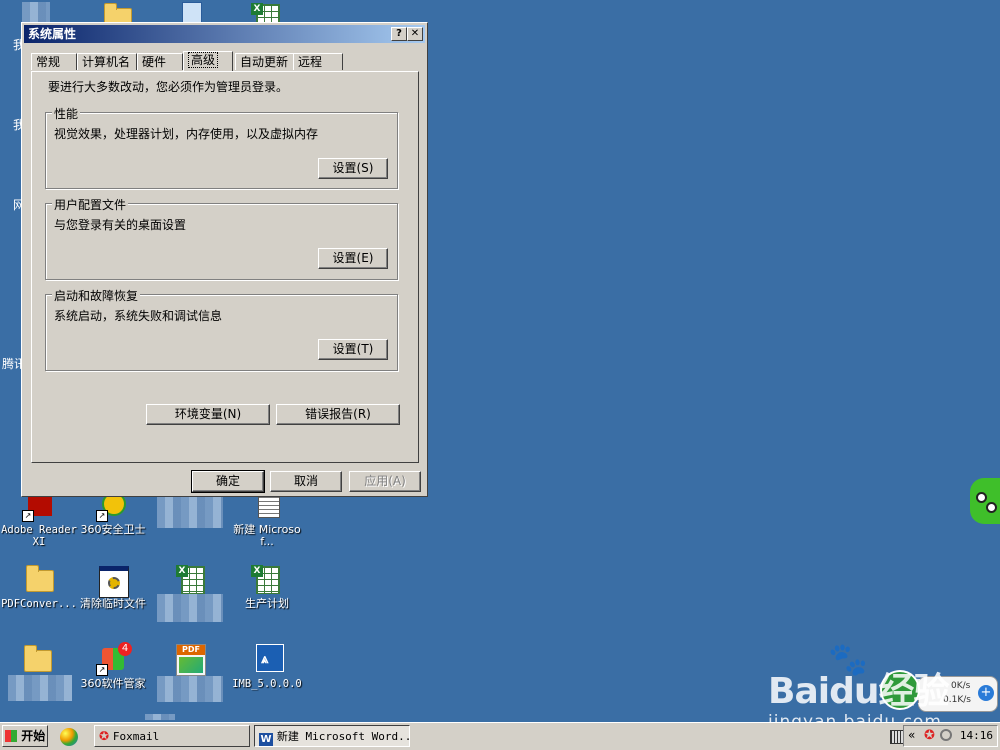 This screenshot has height=750, width=1000. Describe the element at coordinates (415, 34) in the screenshot. I see `close-button: ✕` at that location.